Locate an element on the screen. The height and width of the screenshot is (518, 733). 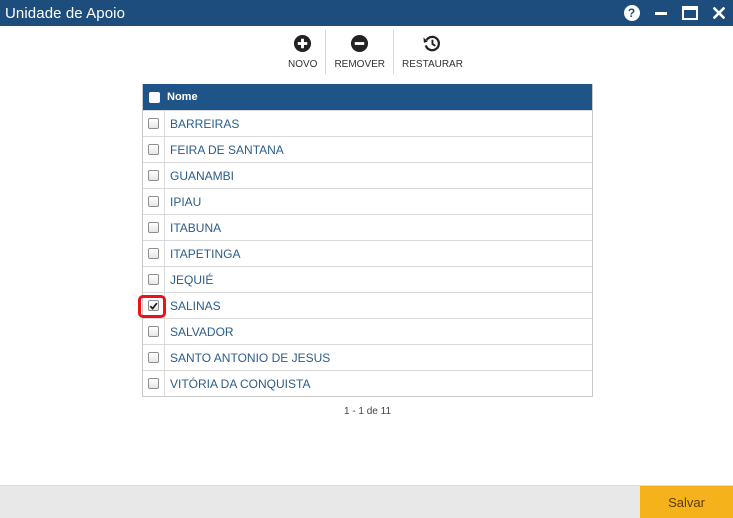
table-row: ITAPETINGA is located at coordinates (367, 253).